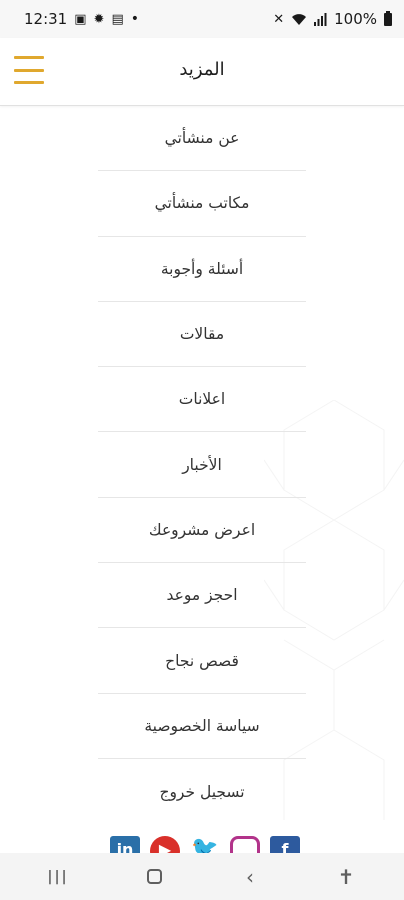 This screenshot has height=900, width=404. I want to click on menu-item-about: عن منشأتي, so click(202, 139).